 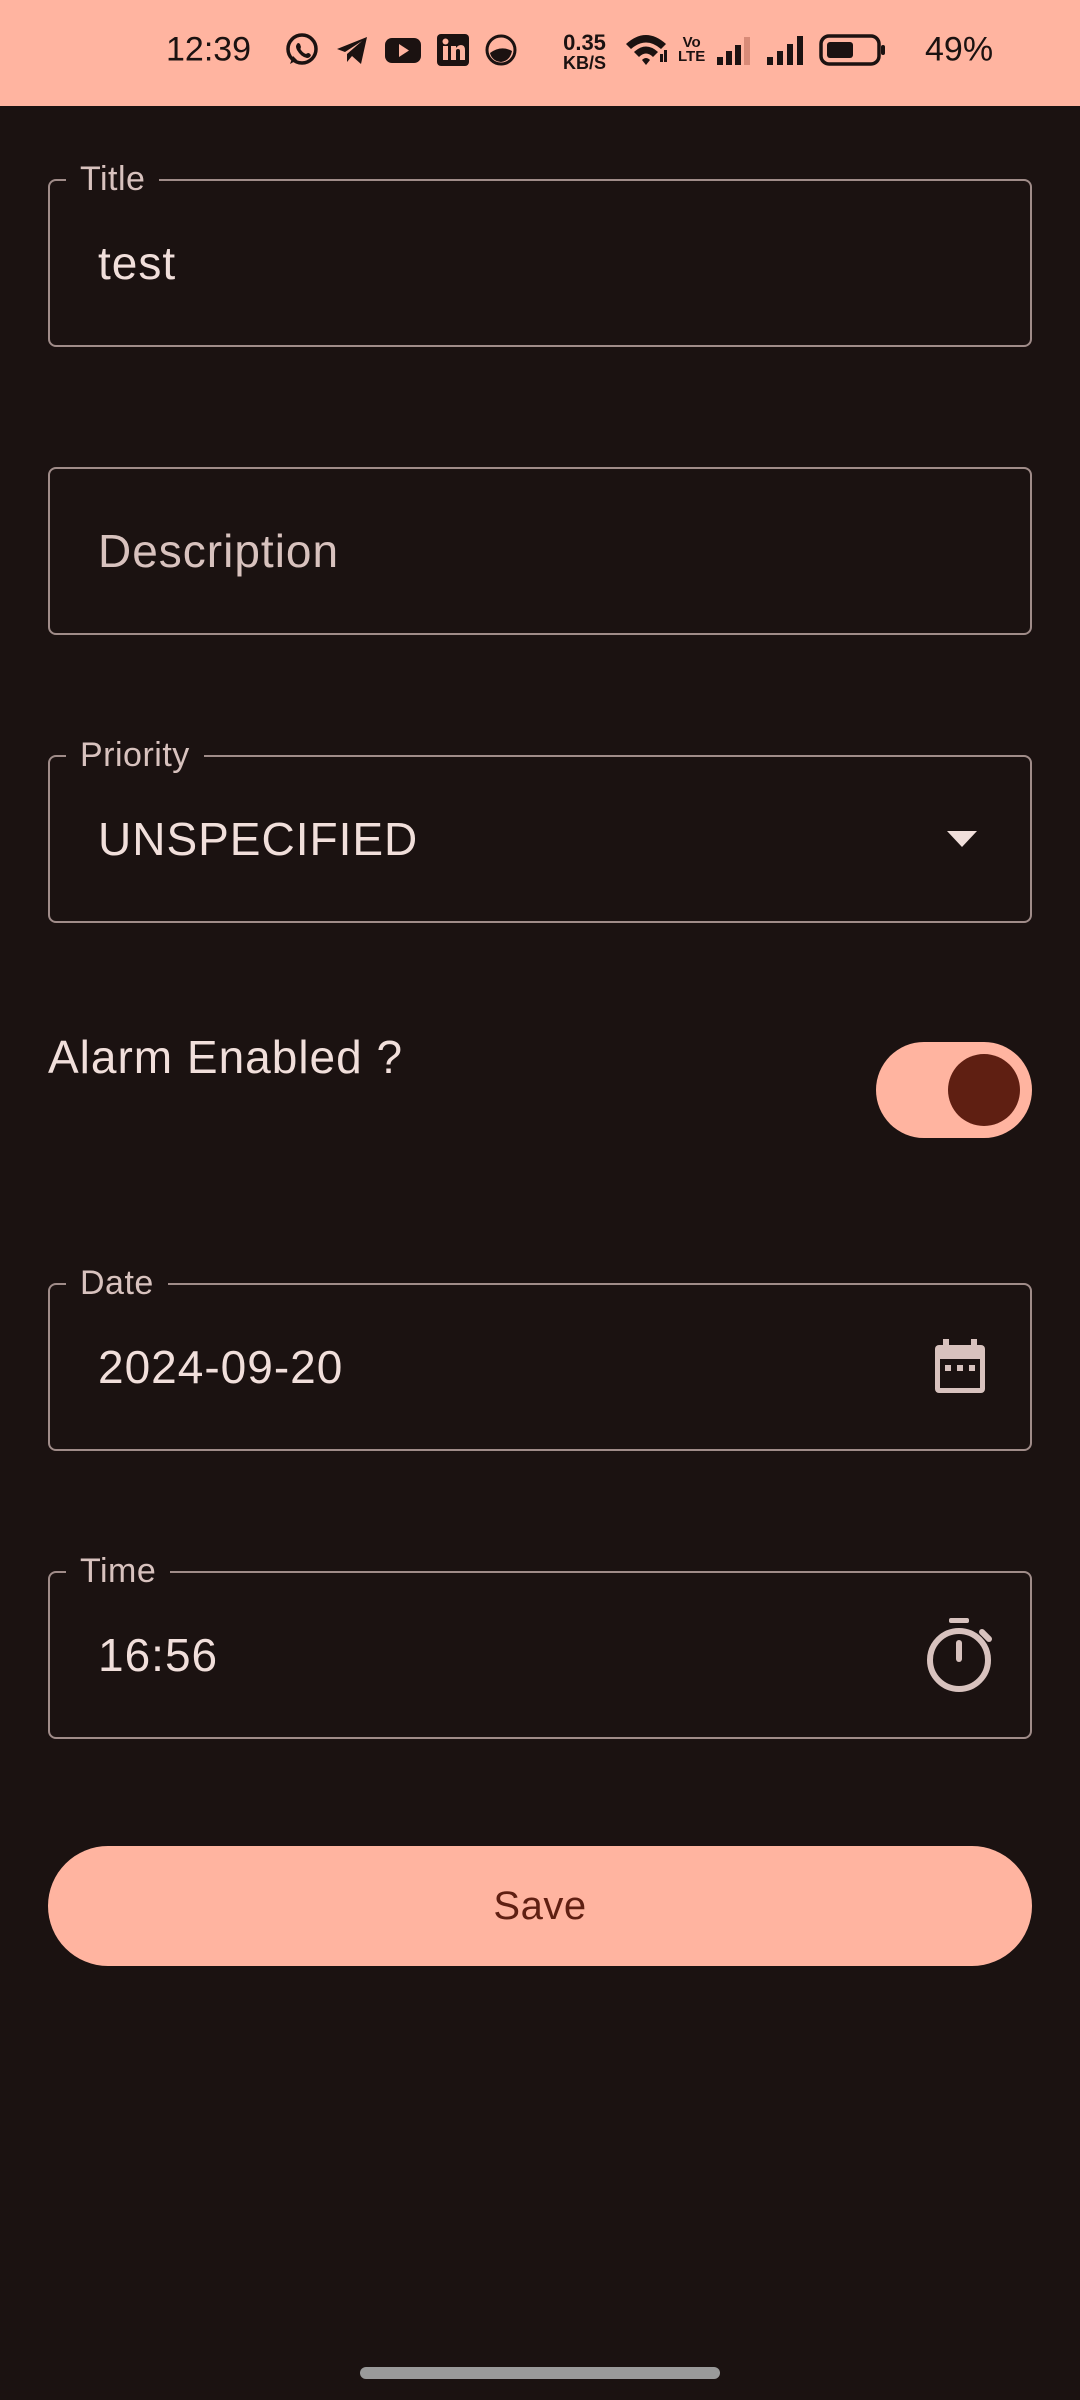 What do you see at coordinates (135, 755) in the screenshot?
I see `priority-label: Priority` at bounding box center [135, 755].